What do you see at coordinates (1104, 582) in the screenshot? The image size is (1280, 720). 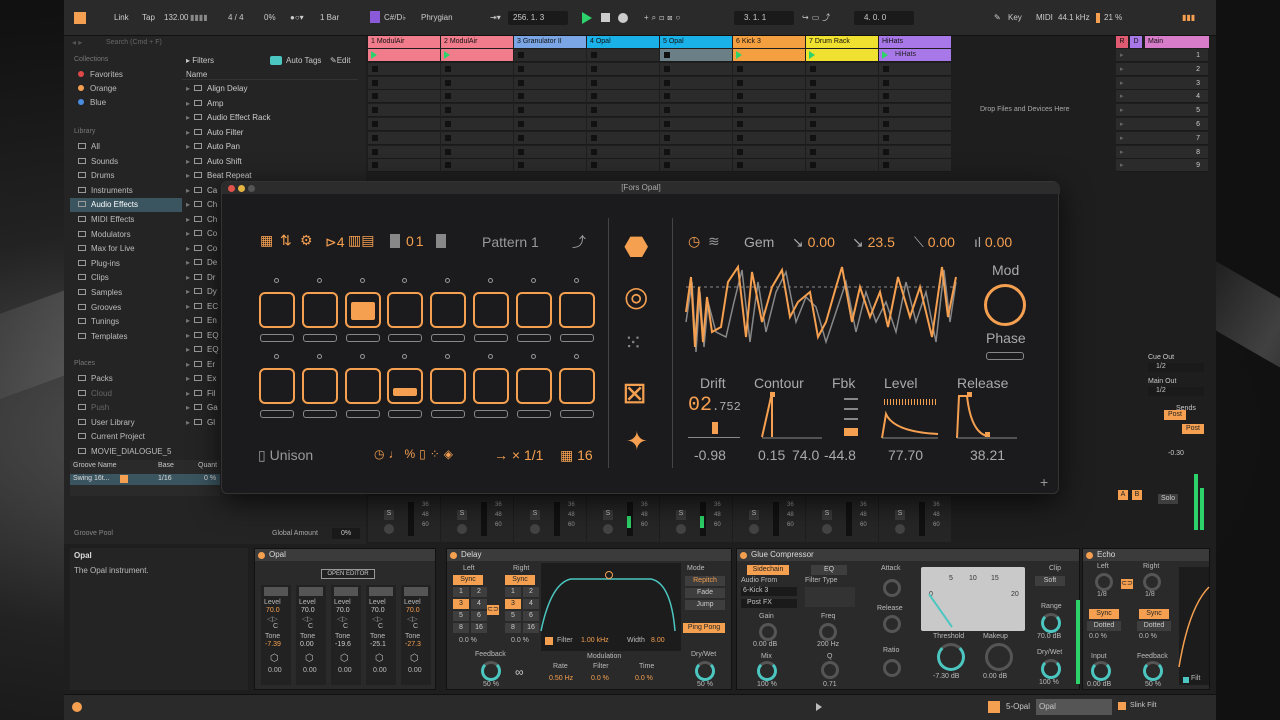 I see `echo-left-knob` at bounding box center [1104, 582].